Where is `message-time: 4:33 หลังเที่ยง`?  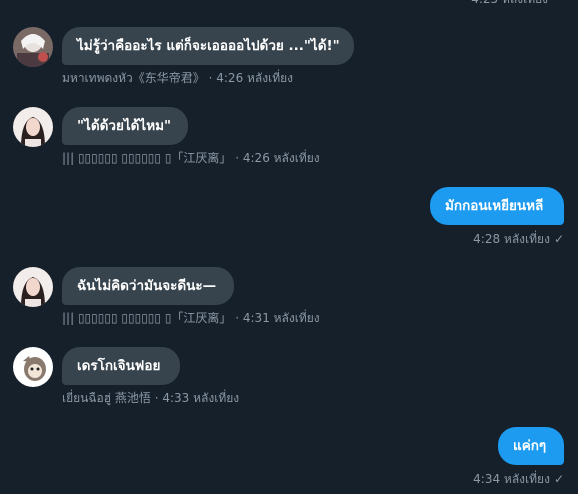
message-time: 4:33 หลังเที่ยง is located at coordinates (201, 398).